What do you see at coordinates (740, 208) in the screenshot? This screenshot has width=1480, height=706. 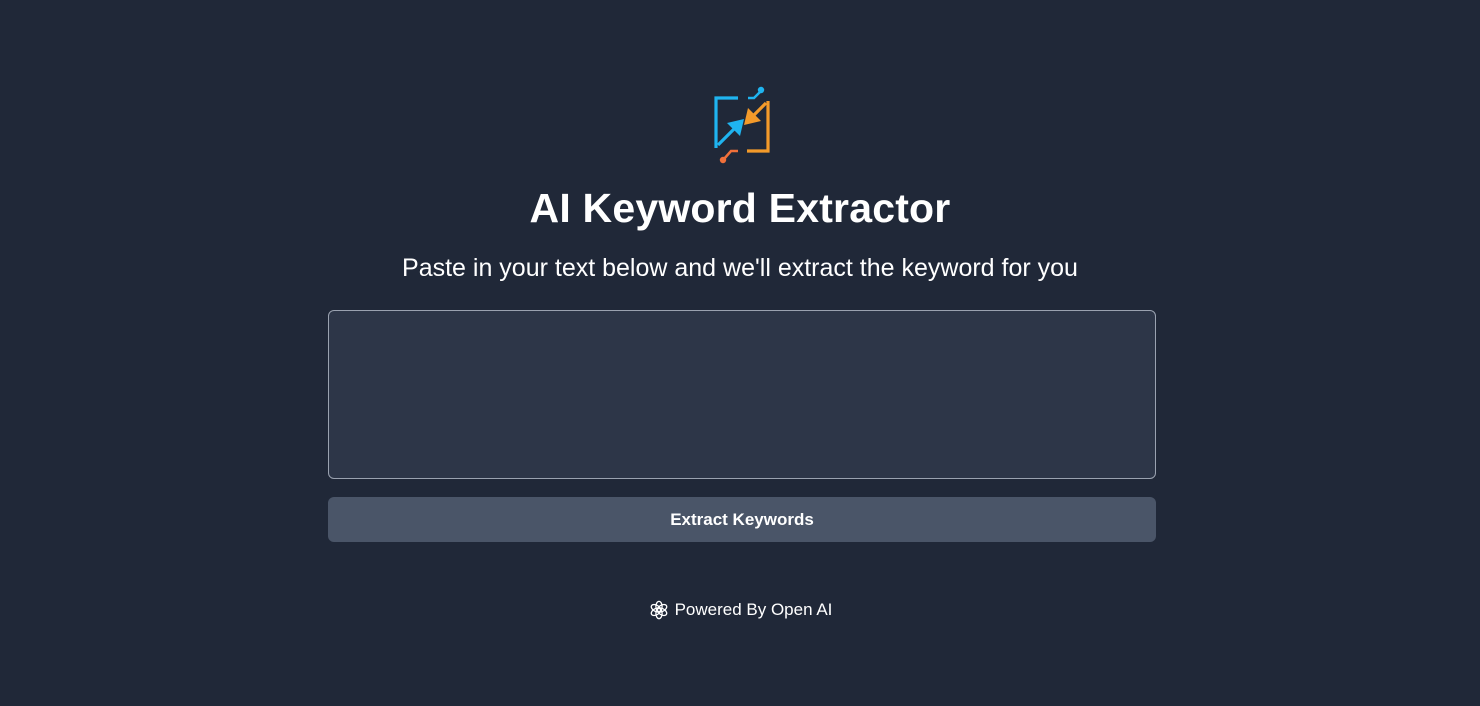 I see `page-title: AI Keyword Extractor` at bounding box center [740, 208].